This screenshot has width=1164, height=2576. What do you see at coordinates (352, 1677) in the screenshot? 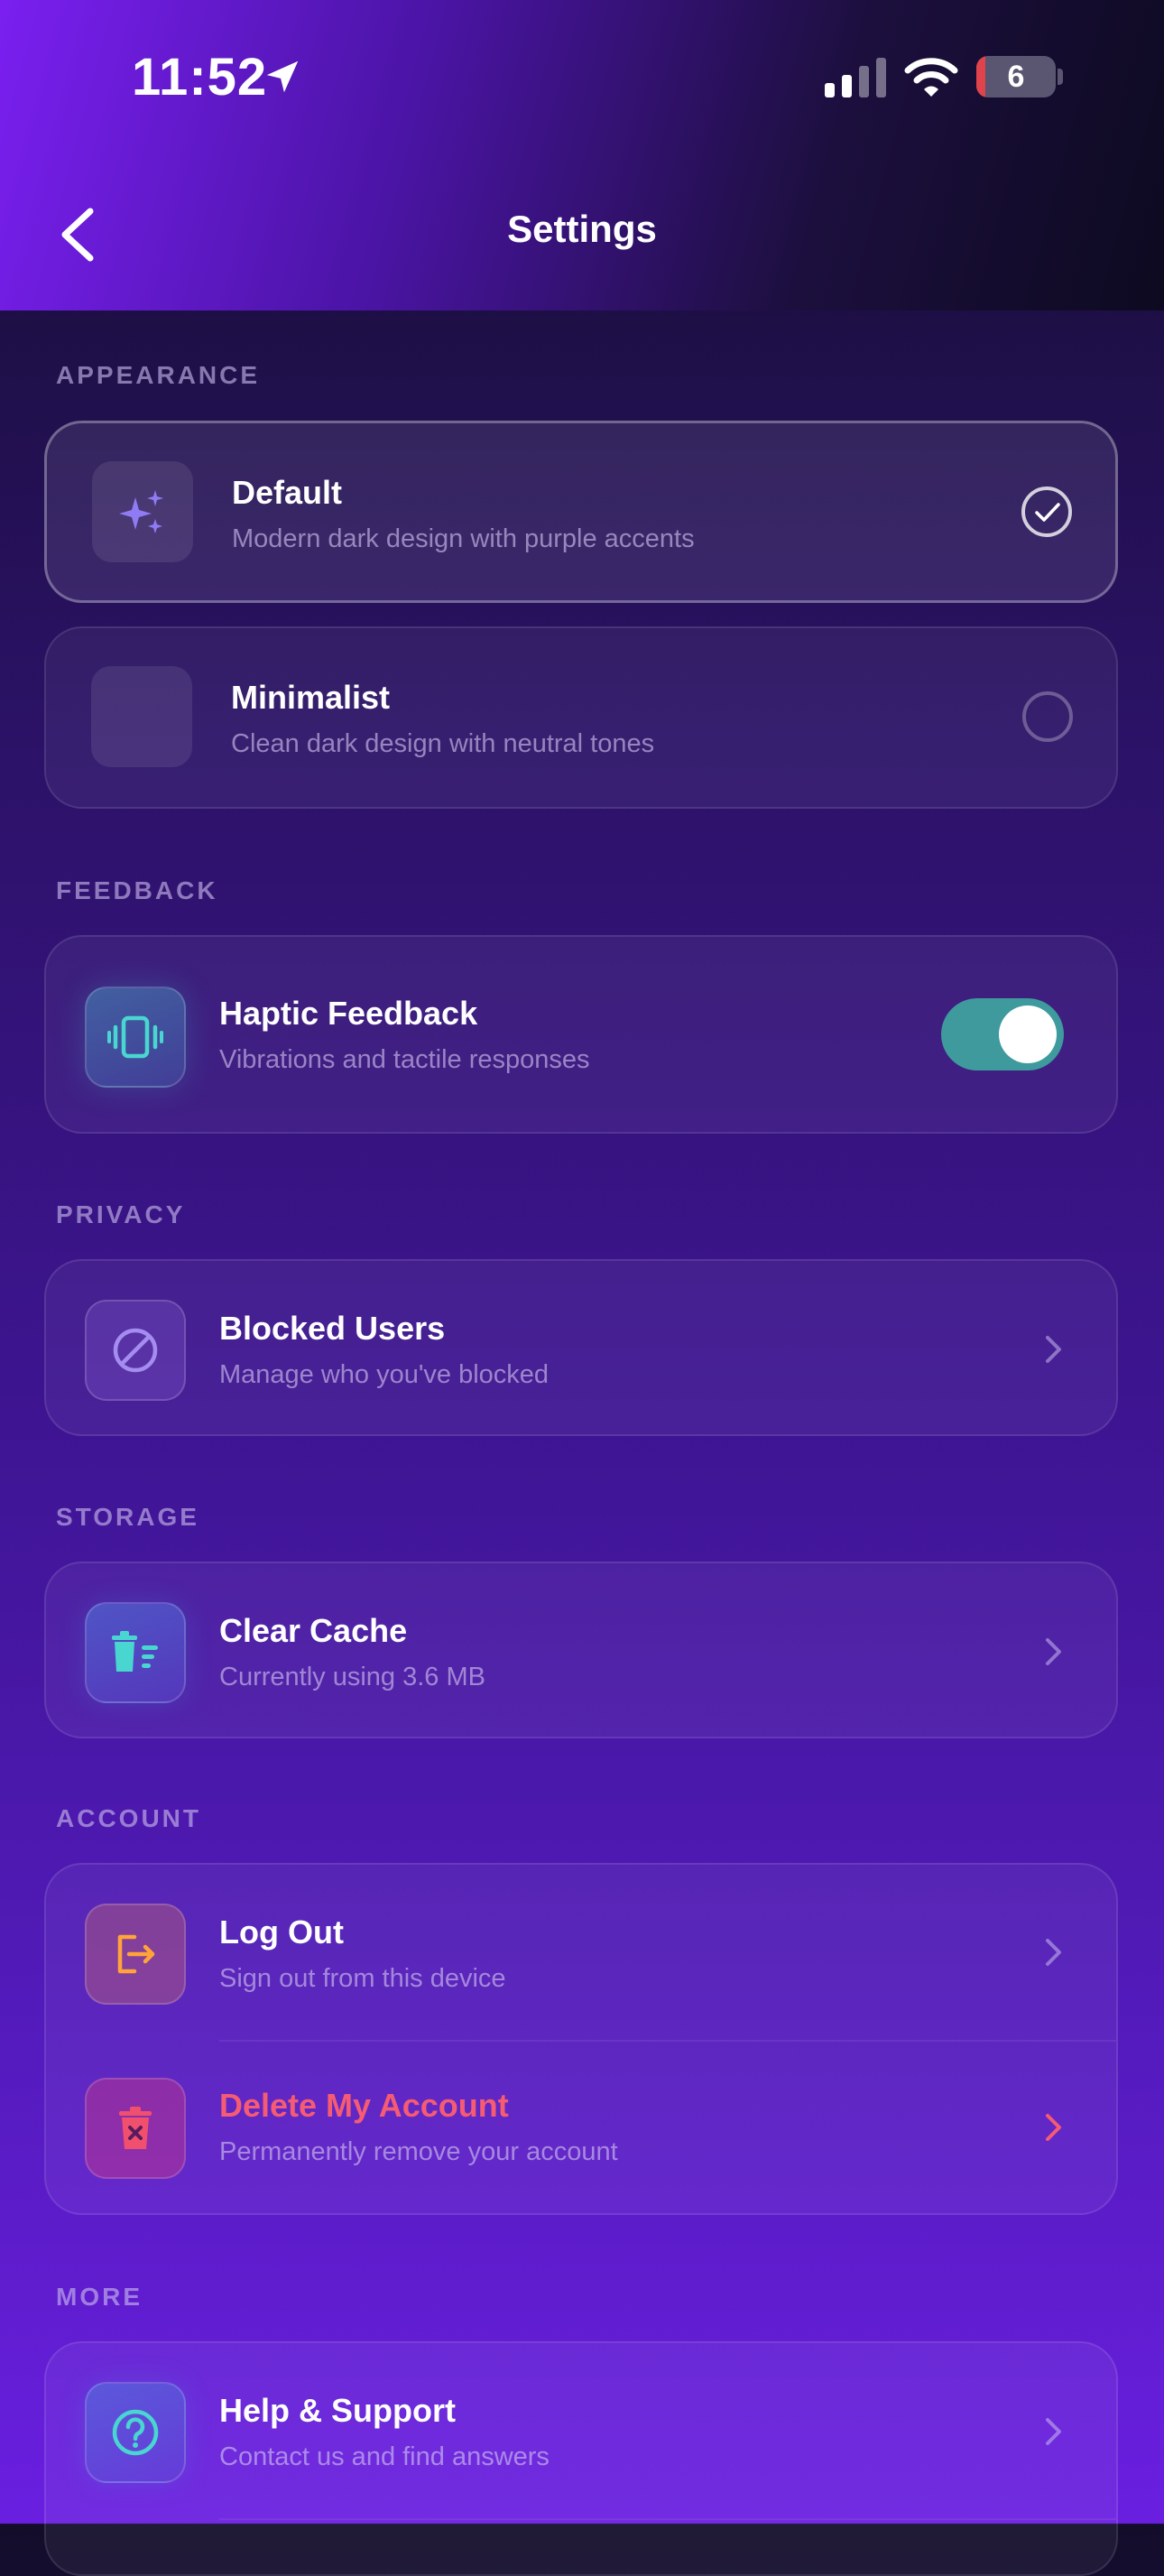
I see `clear-cache-subtitle: Currently using 3.6 MB` at bounding box center [352, 1677].